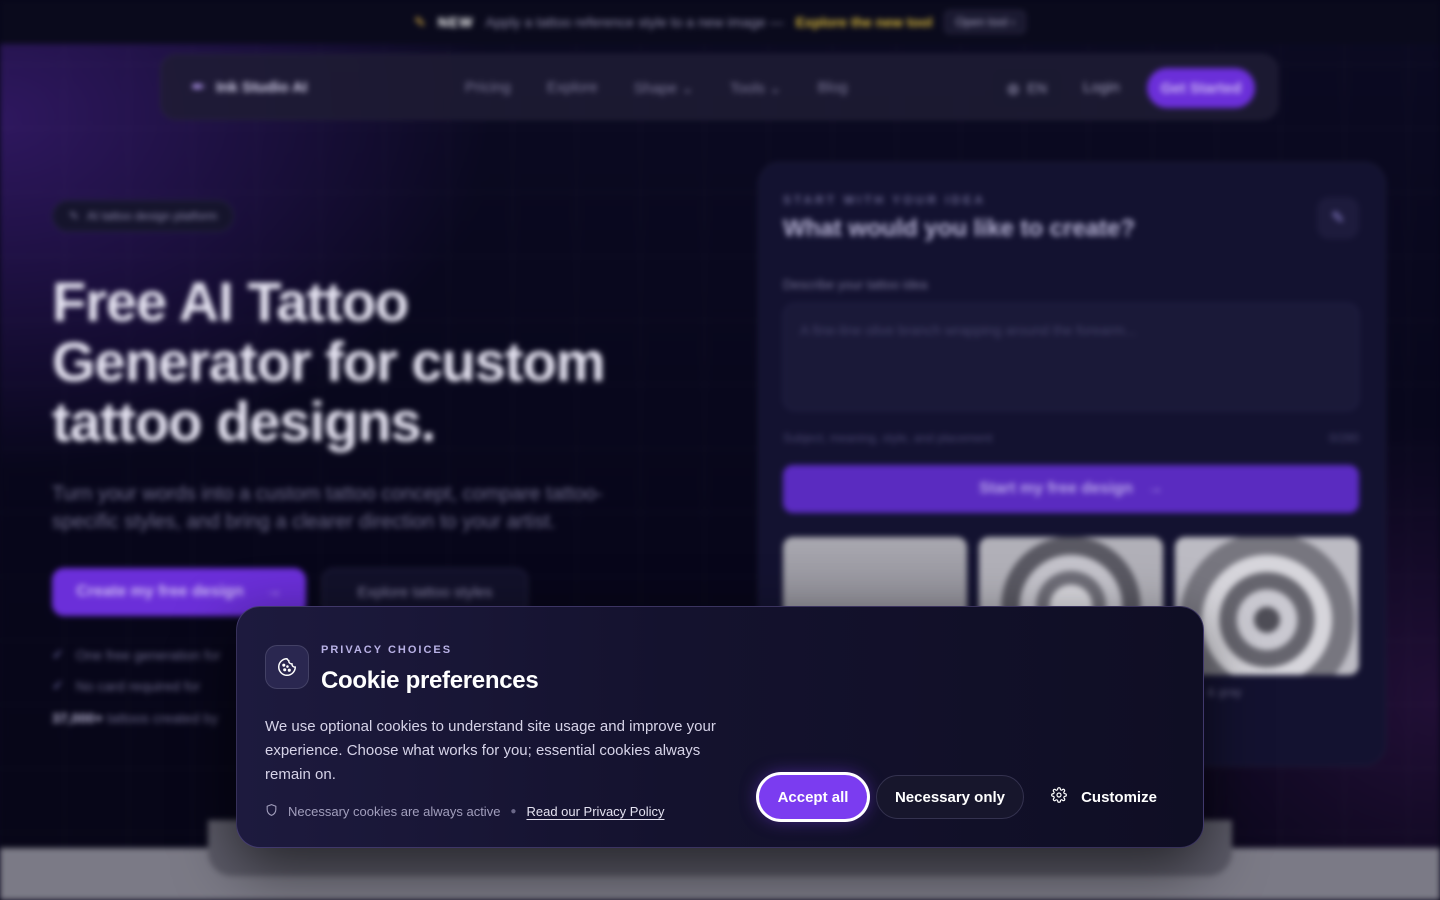  Describe the element at coordinates (262, 87) in the screenshot. I see `brand-name: Ink Studio AI` at that location.